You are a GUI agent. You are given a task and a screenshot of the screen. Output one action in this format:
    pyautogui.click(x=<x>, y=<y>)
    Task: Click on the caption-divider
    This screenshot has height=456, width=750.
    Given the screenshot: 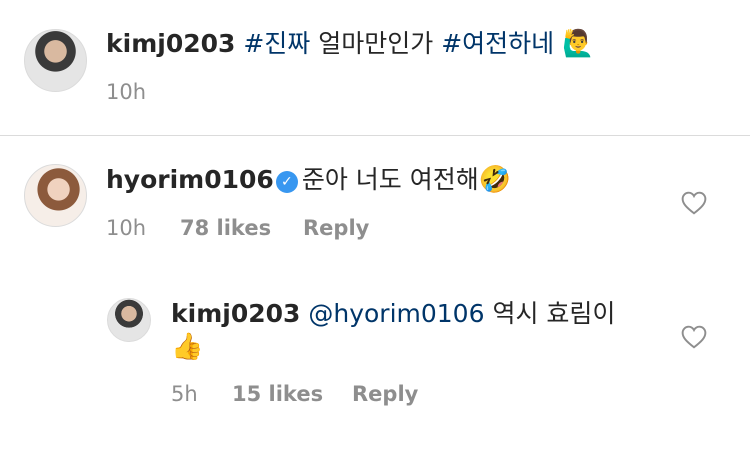 What is the action you would take?
    pyautogui.click(x=375, y=135)
    